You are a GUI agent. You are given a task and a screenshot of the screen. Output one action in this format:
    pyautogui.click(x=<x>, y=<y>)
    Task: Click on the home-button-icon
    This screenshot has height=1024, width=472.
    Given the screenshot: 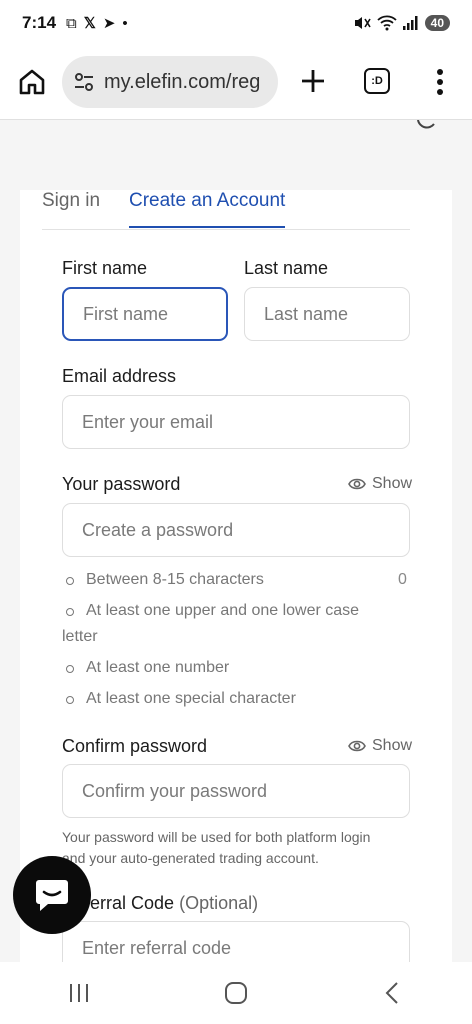 What is the action you would take?
    pyautogui.click(x=236, y=993)
    